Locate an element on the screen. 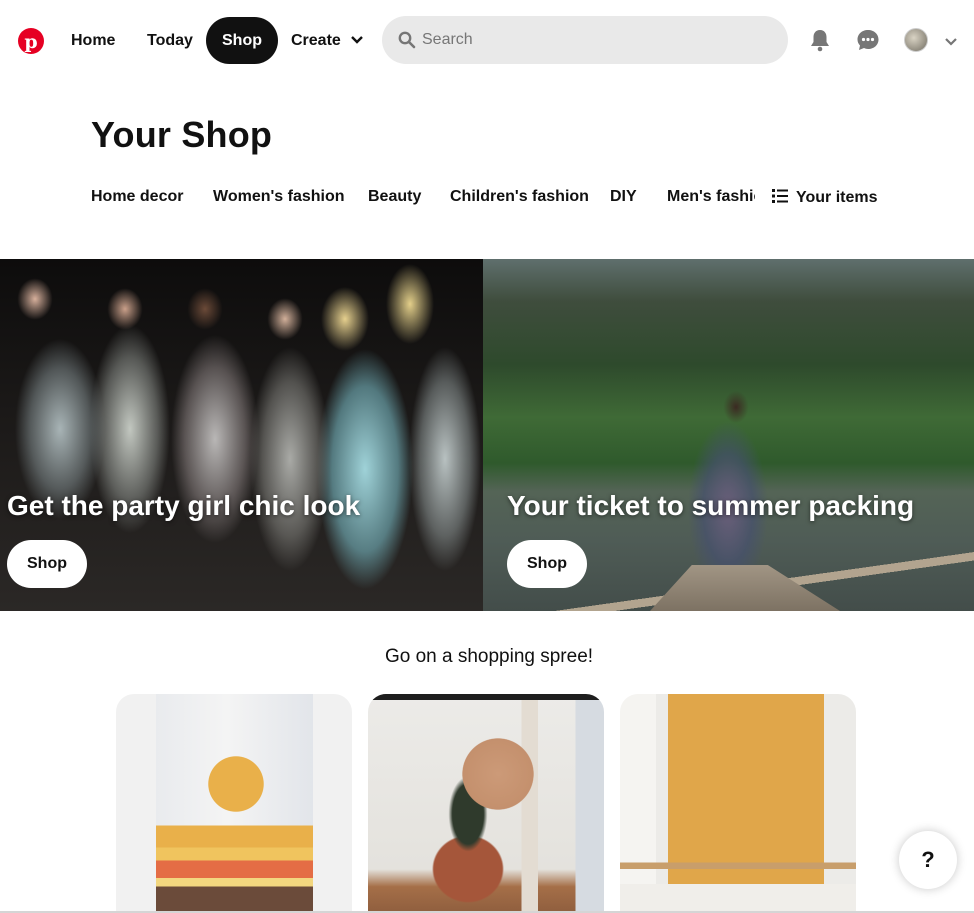 This screenshot has height=913, width=974. category-home-decor: Home decor is located at coordinates (137, 197).